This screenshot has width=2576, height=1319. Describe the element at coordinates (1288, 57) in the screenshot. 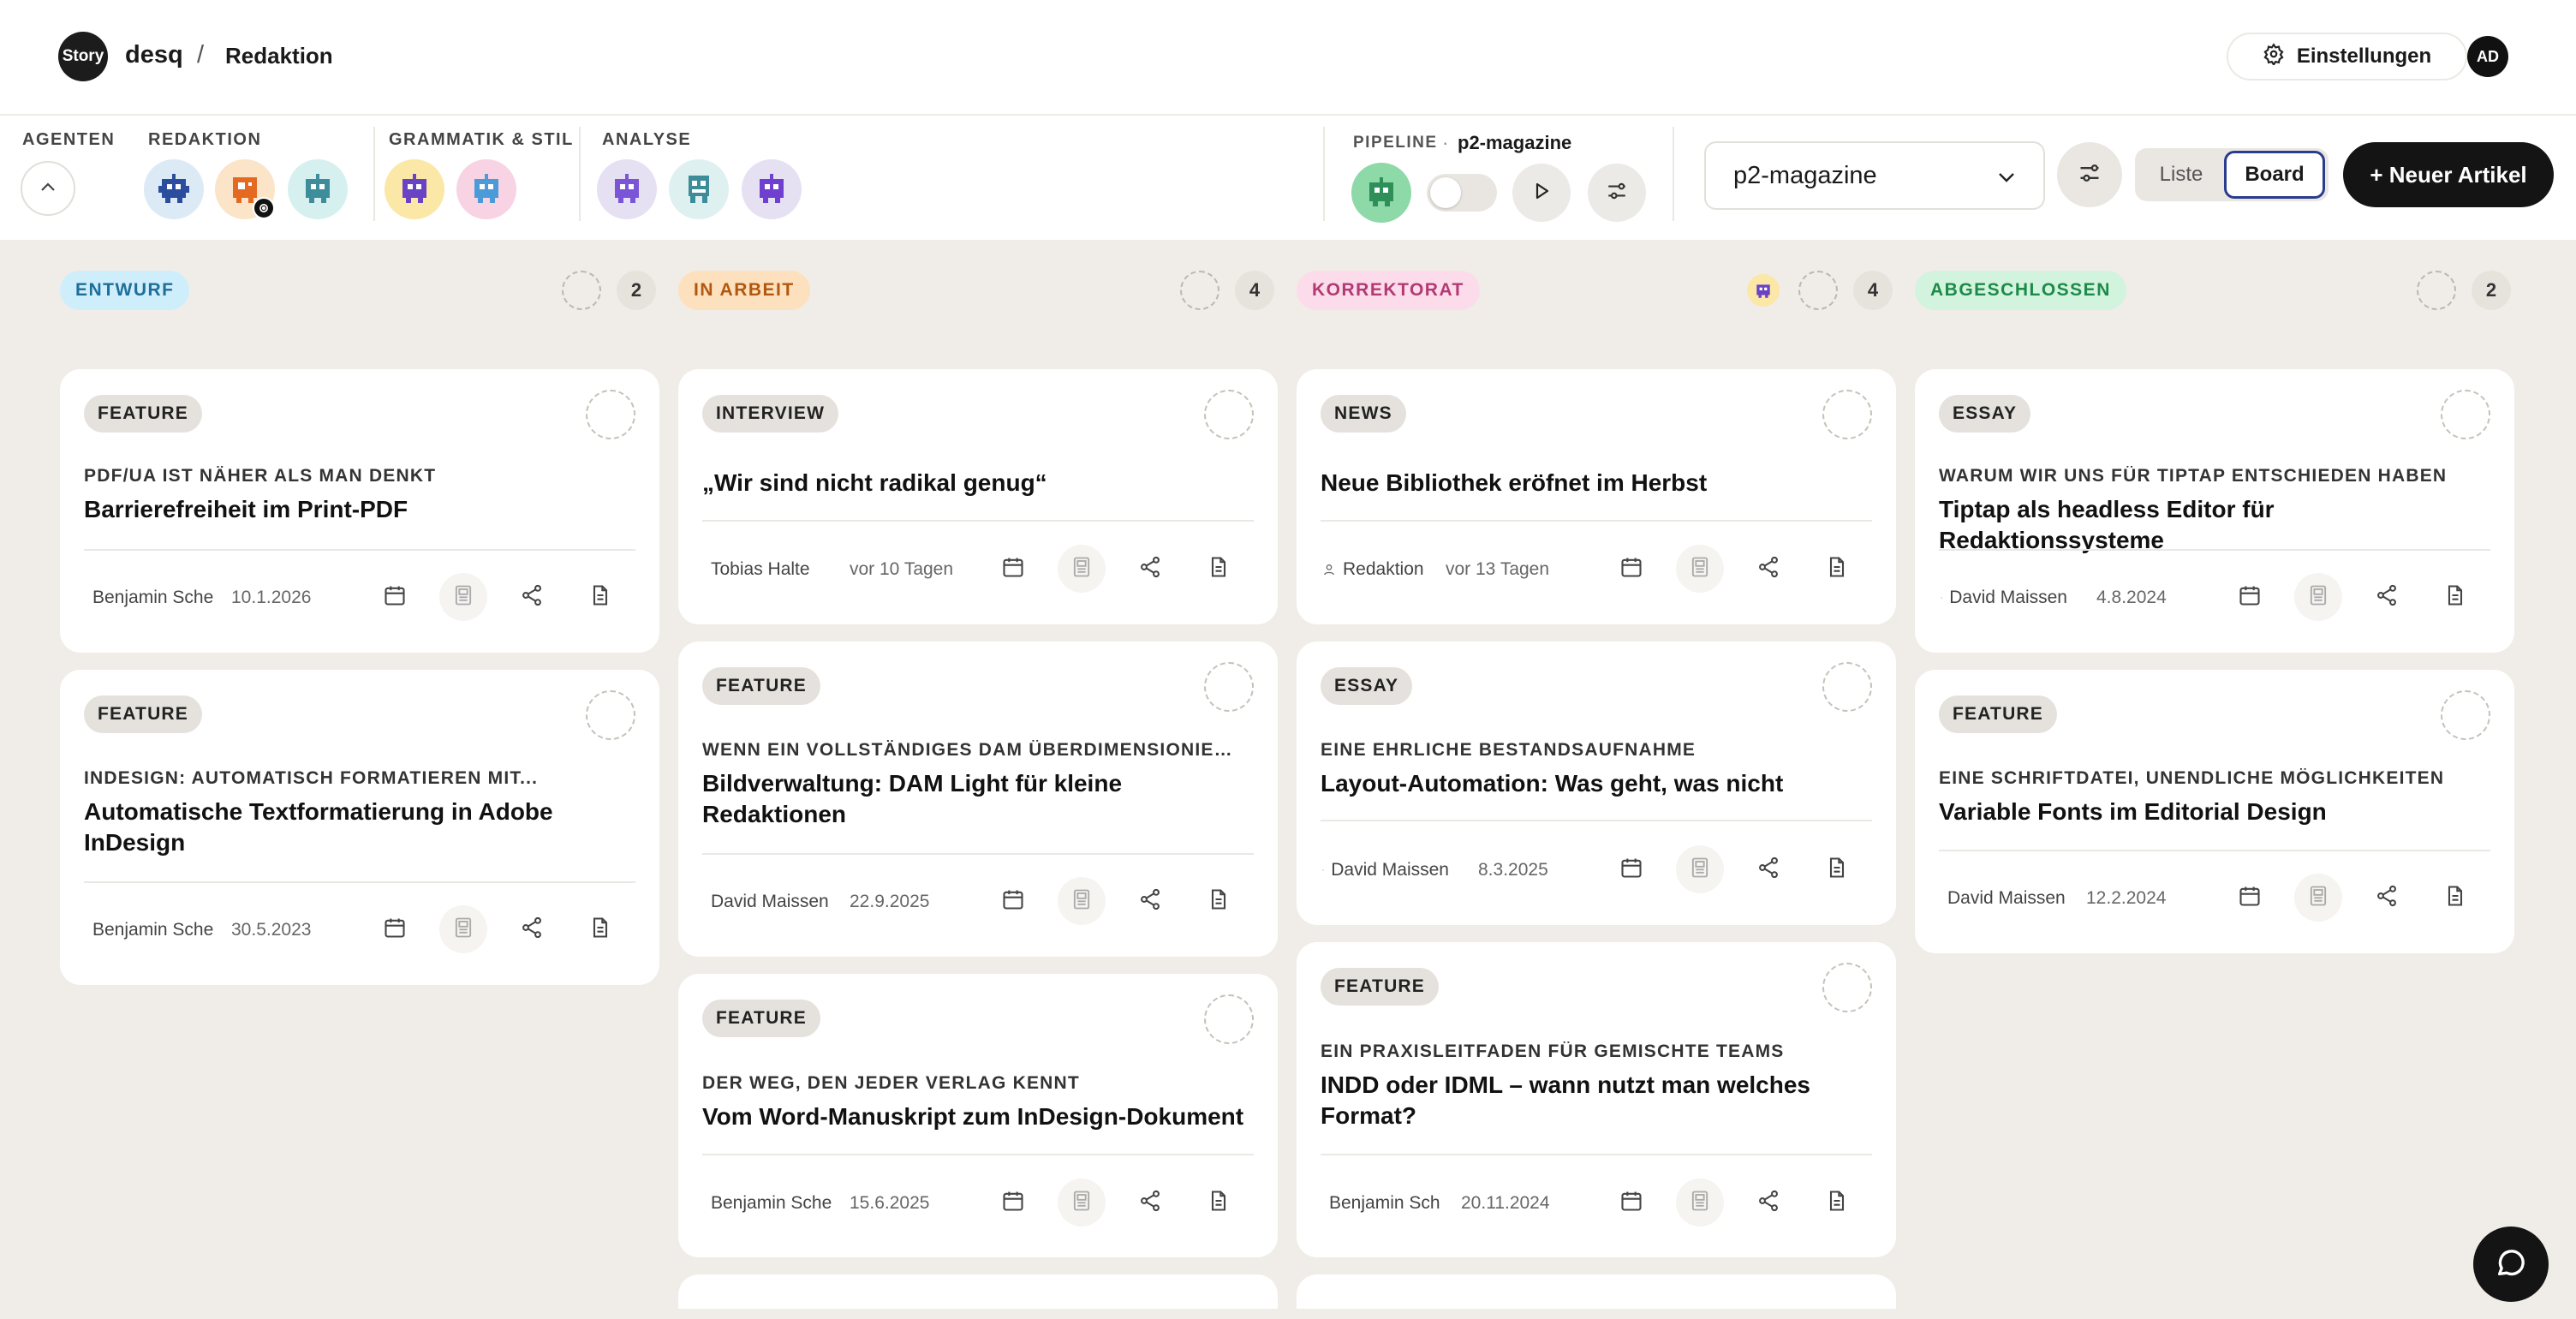

I see `top-header: Story desq / Redaktion Einstellungen AD` at that location.